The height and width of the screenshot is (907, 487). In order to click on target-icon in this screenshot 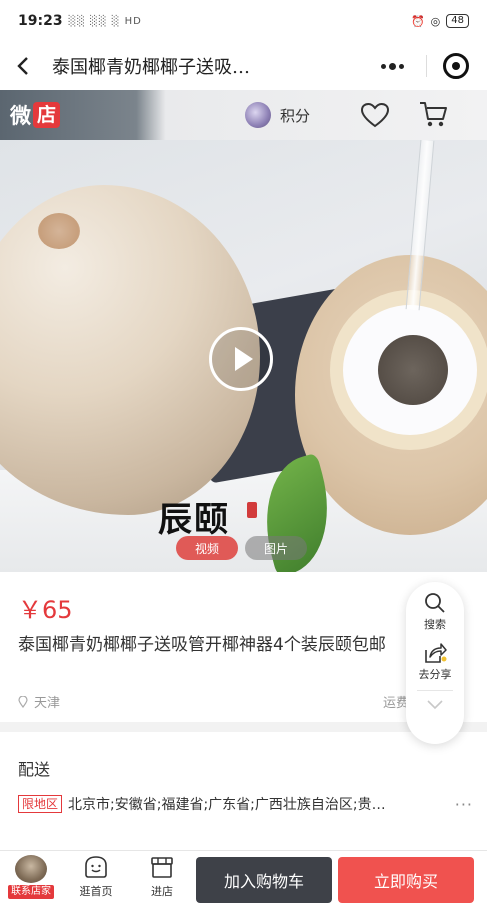, I will do `click(456, 66)`.